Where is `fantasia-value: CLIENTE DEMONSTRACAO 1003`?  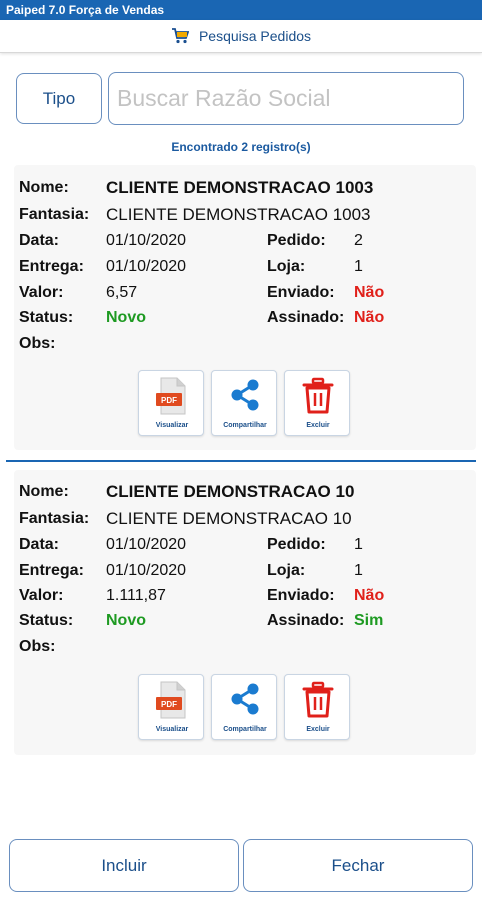
fantasia-value: CLIENTE DEMONSTRACAO 1003 is located at coordinates (238, 214).